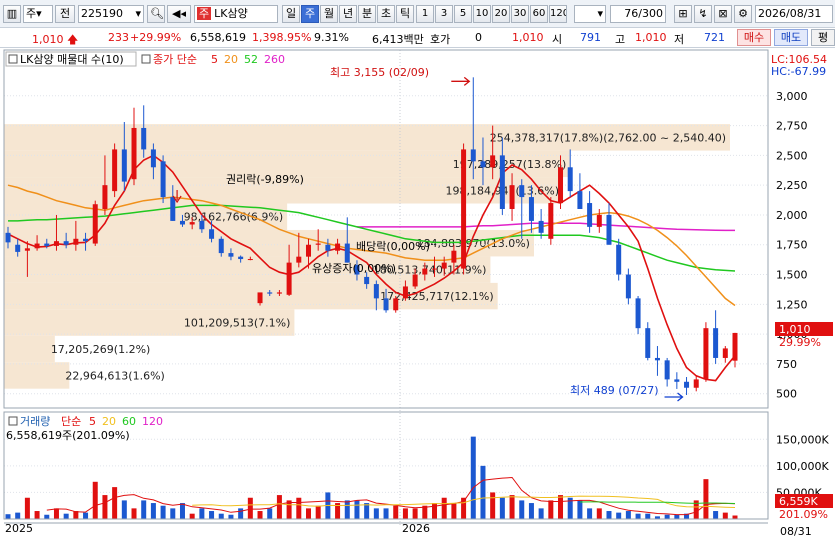 Image resolution: width=835 pixels, height=541 pixels. What do you see at coordinates (156, 14) in the screenshot?
I see `search-icon: 🔍︎` at bounding box center [156, 14].